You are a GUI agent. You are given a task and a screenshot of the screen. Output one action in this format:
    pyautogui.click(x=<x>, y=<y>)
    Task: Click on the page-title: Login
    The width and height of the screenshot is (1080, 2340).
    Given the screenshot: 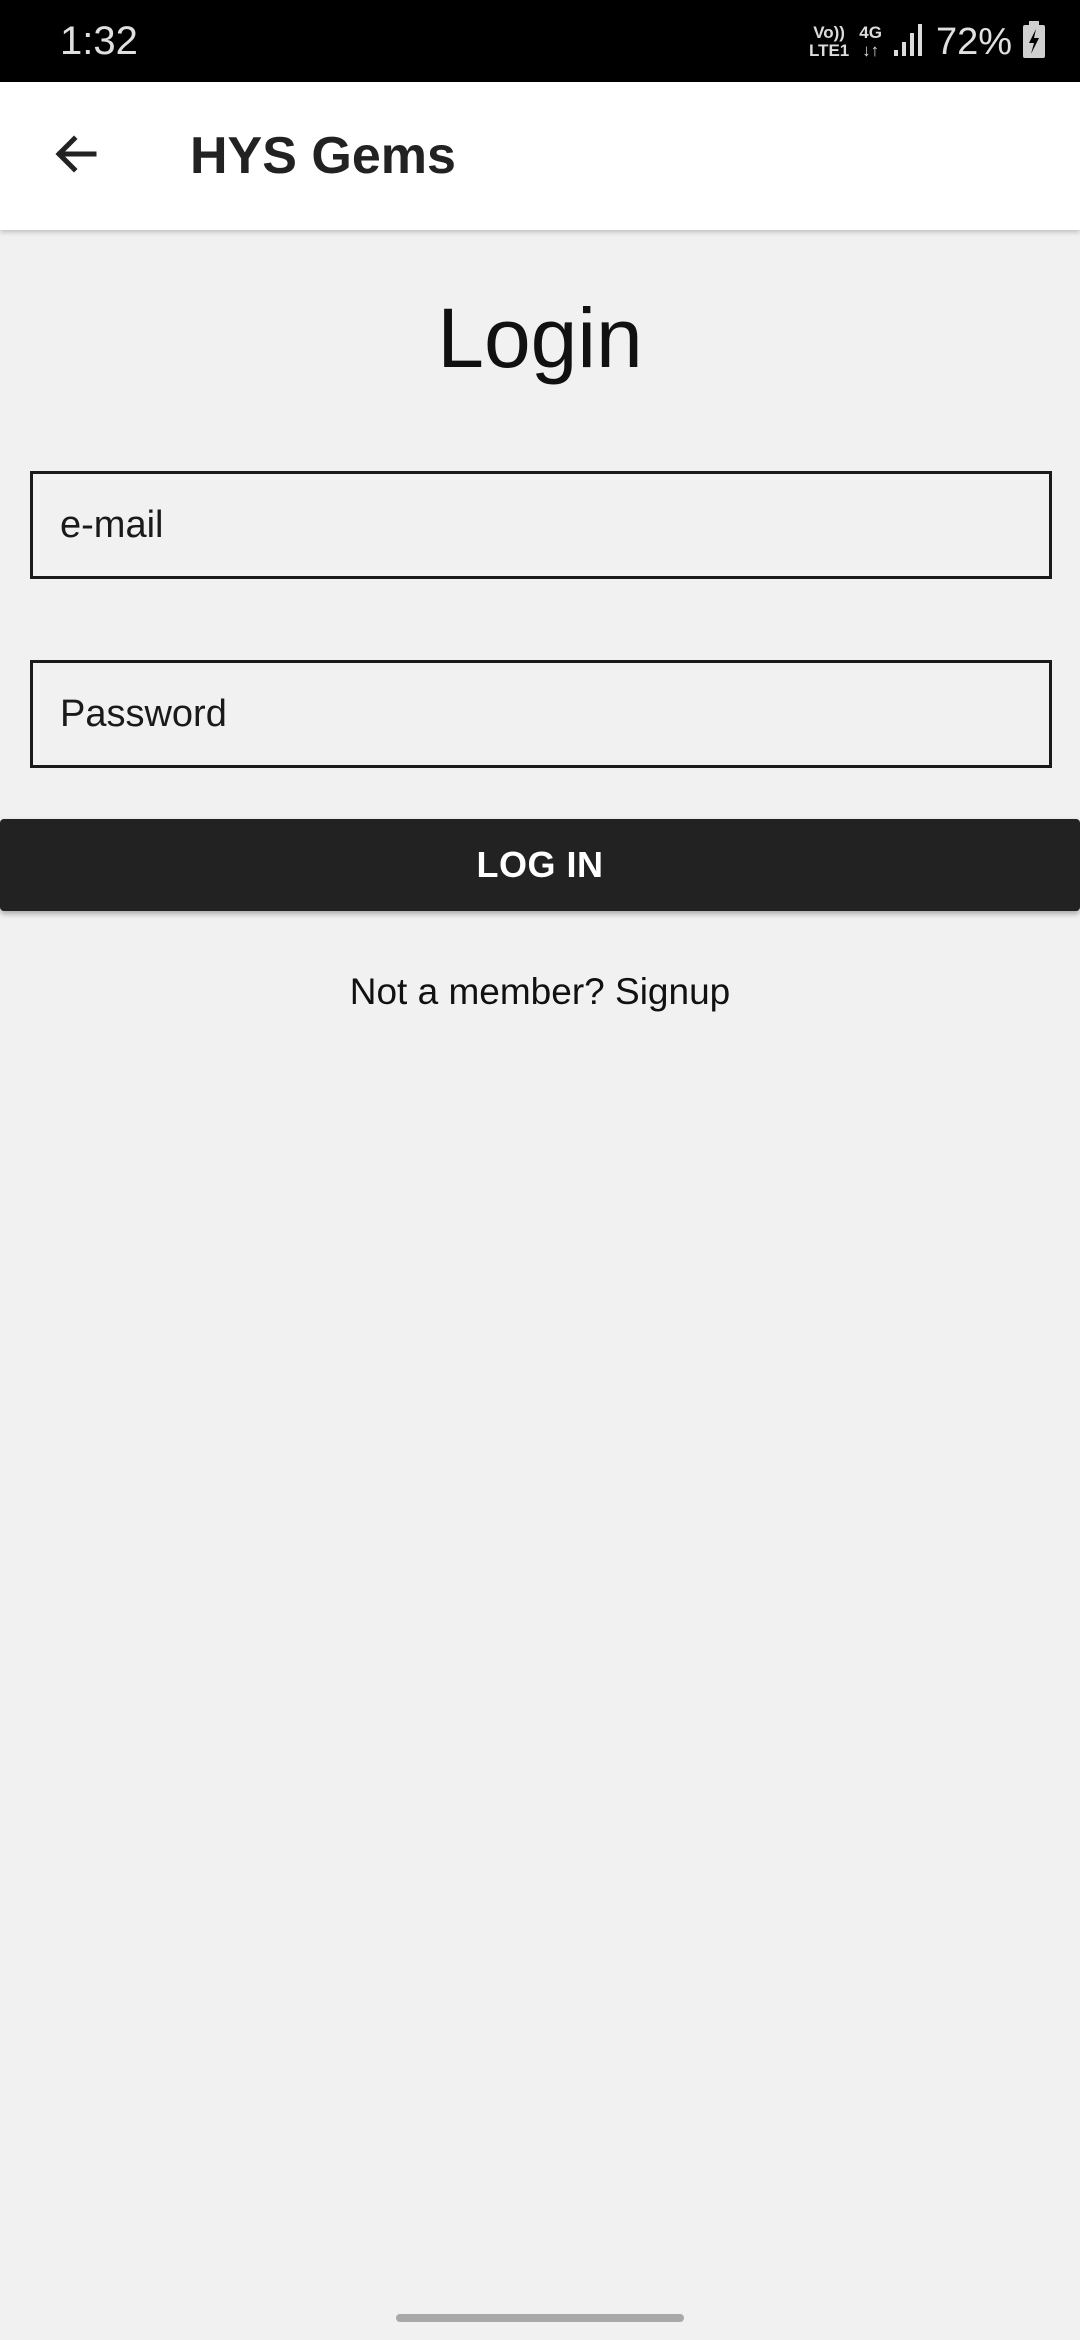 What is the action you would take?
    pyautogui.click(x=540, y=338)
    